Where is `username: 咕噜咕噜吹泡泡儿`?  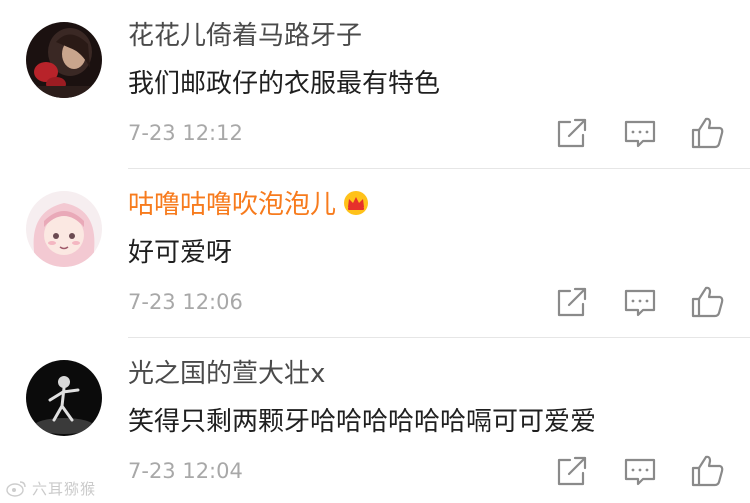 username: 咕噜咕噜吹泡泡儿 is located at coordinates (249, 206).